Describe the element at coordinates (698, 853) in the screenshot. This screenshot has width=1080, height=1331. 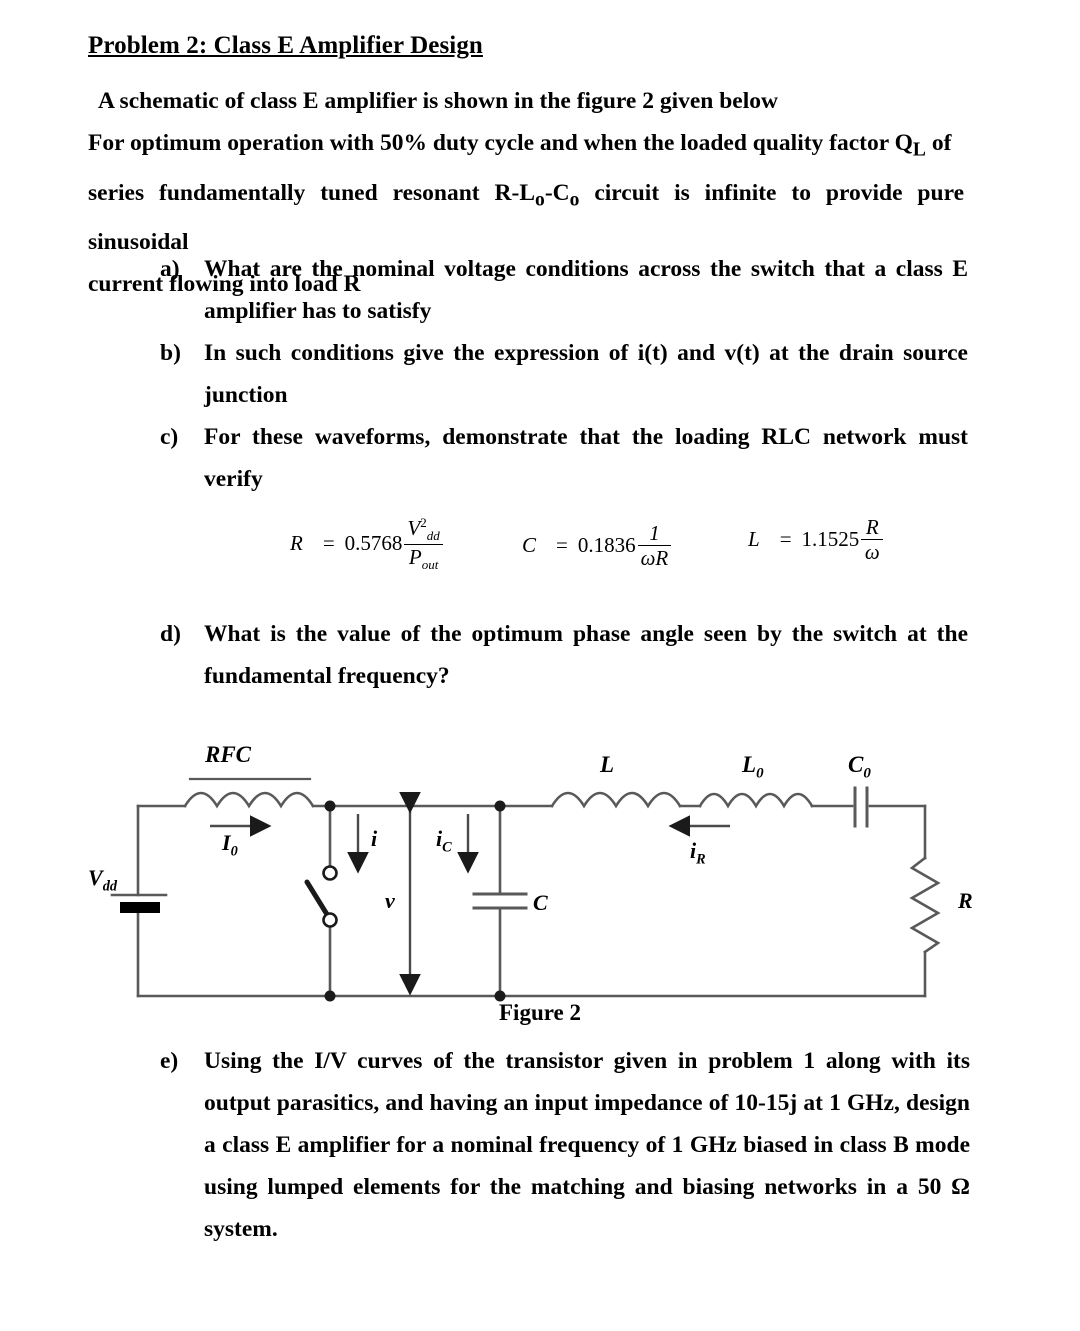
I see `label-ir: iR` at that location.